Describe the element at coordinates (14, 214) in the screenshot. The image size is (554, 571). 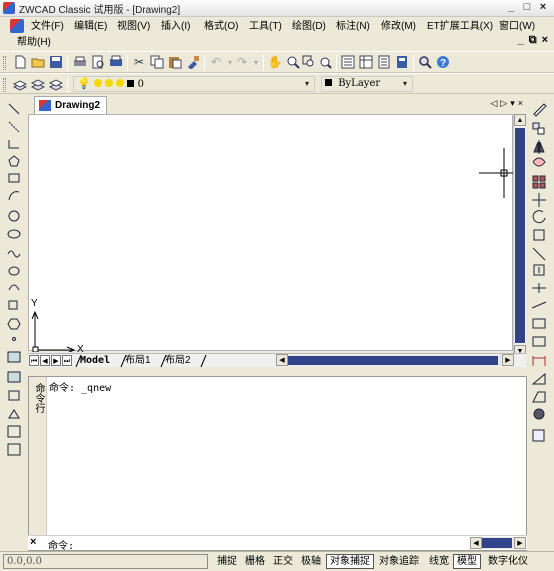
I see `circle-icon` at that location.